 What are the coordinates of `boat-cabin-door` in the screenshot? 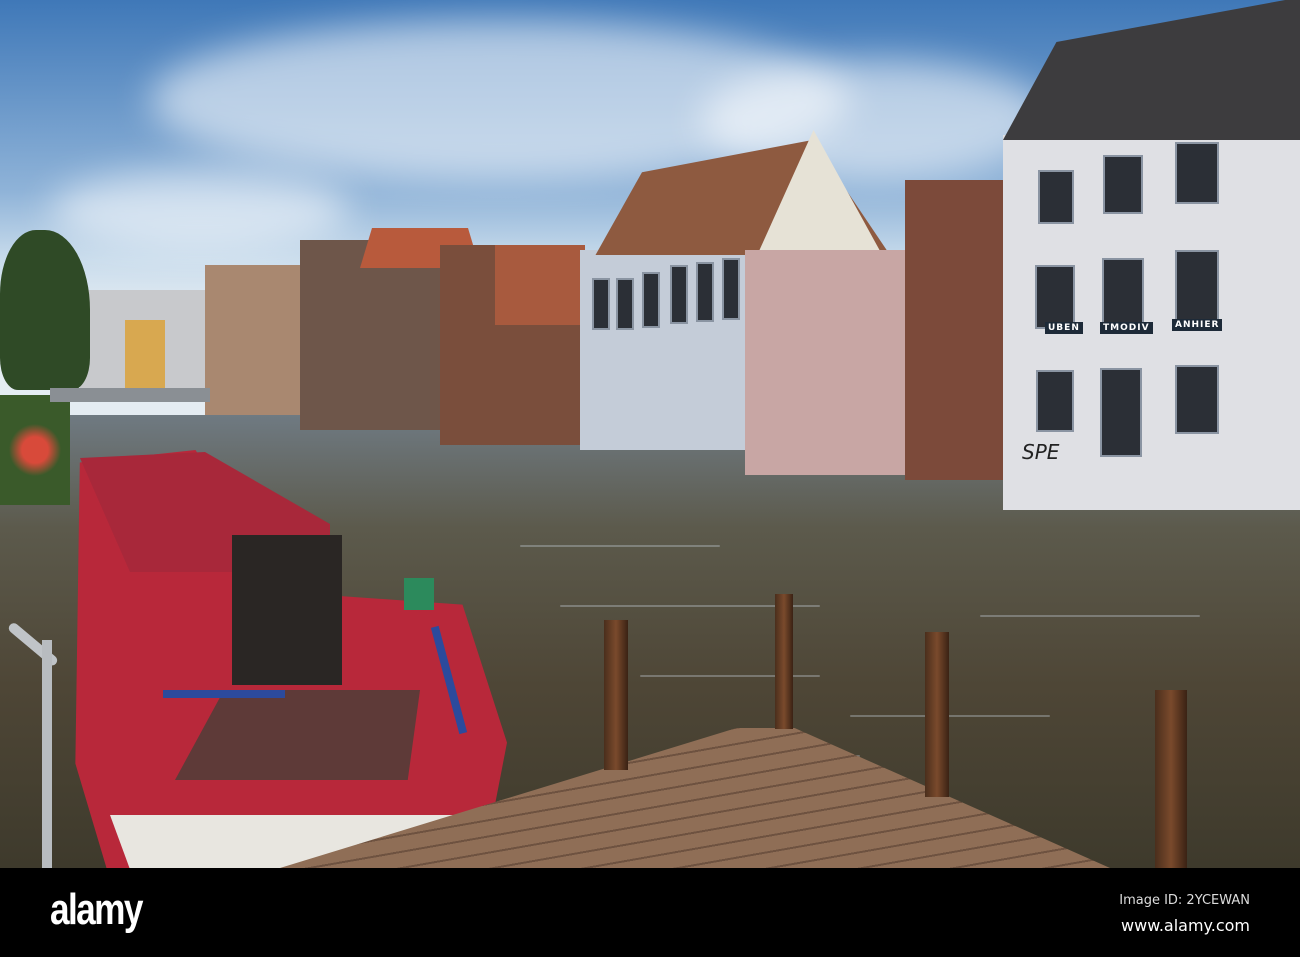 It's located at (287, 610).